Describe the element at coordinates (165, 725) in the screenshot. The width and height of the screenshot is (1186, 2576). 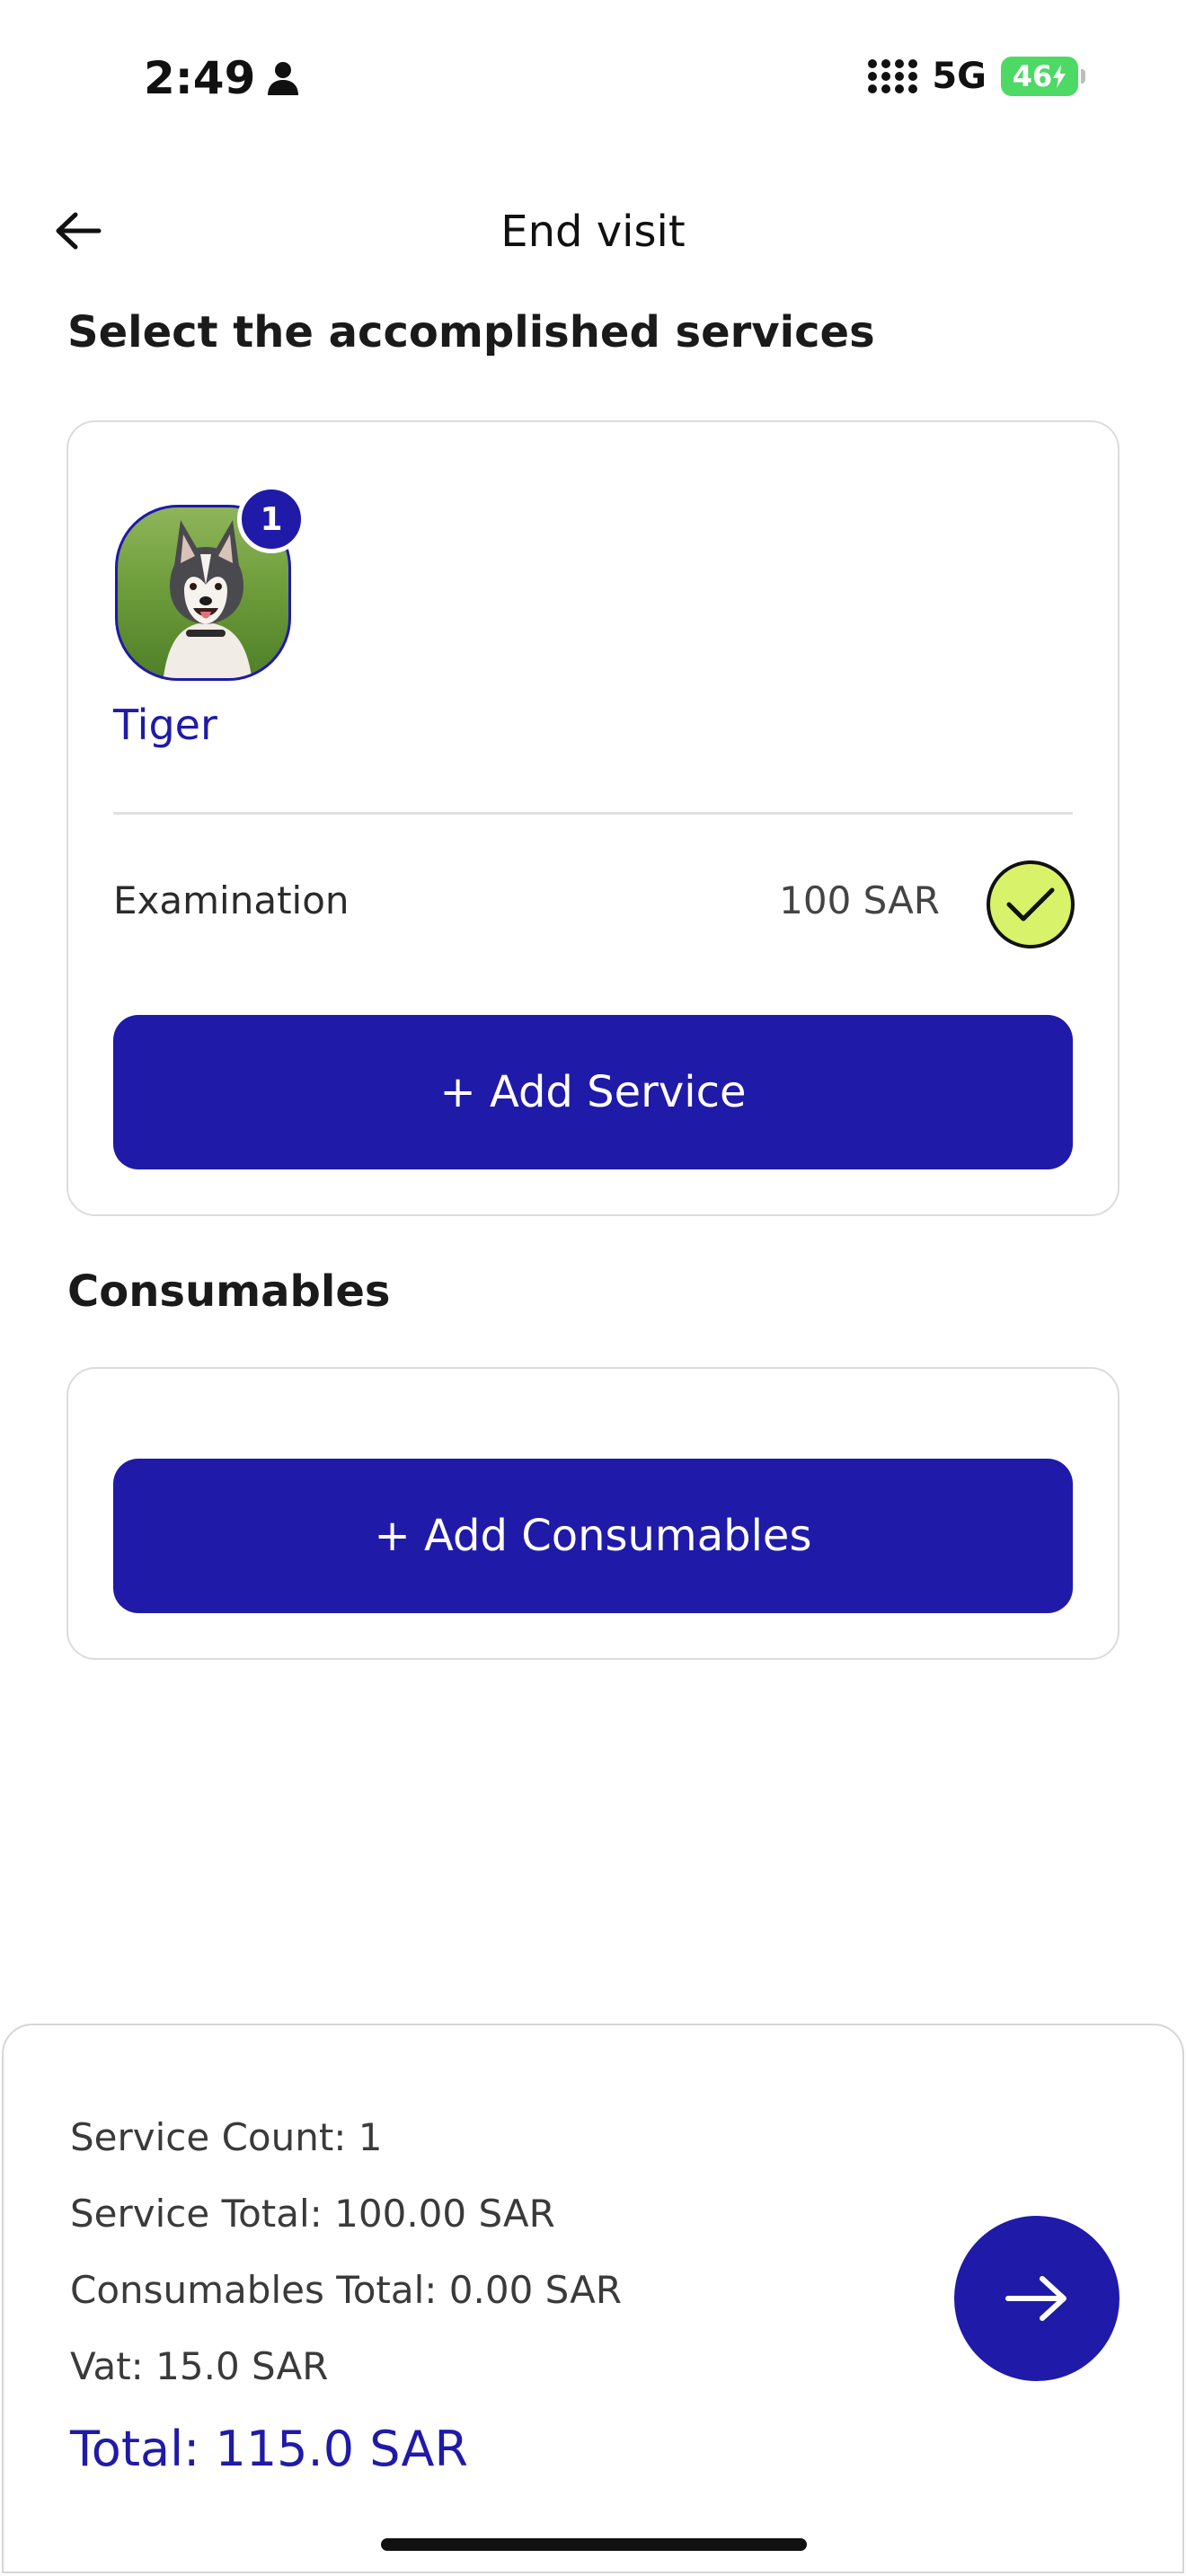
I see `pet-name: Tiger` at that location.